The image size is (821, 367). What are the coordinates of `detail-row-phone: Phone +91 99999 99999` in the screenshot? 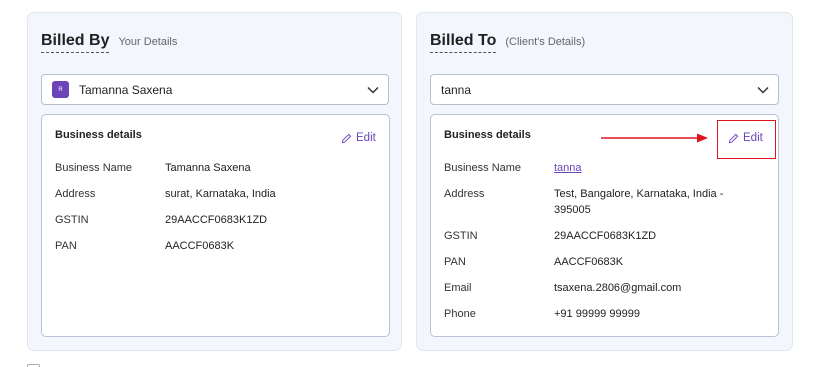 It's located at (609, 314).